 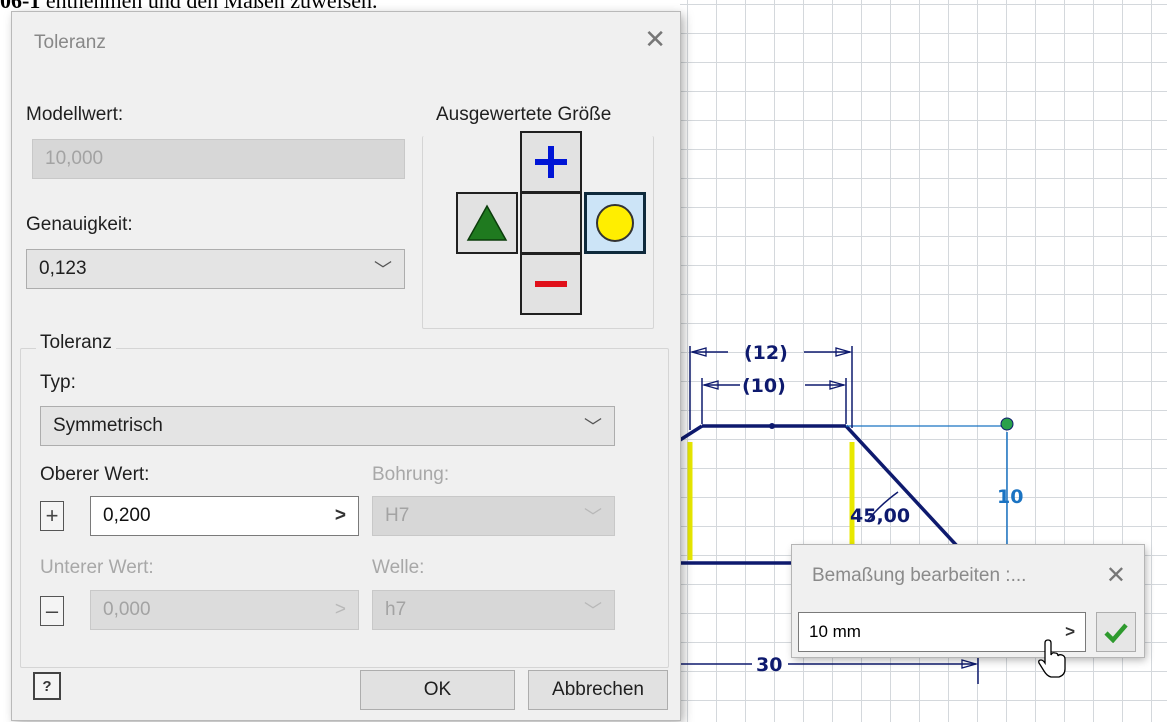 What do you see at coordinates (1010, 497) in the screenshot?
I see `dim-vertical: 10` at bounding box center [1010, 497].